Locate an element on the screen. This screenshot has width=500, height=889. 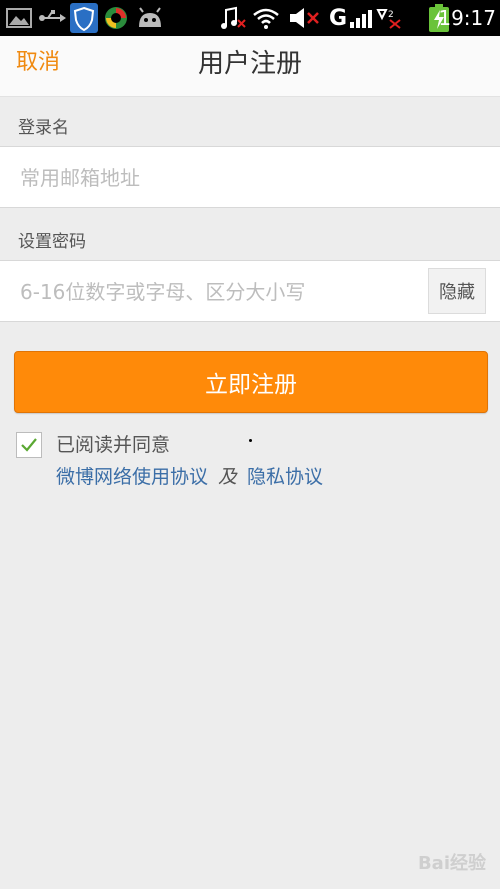
password-label: 设置密码 is located at coordinates (52, 242).